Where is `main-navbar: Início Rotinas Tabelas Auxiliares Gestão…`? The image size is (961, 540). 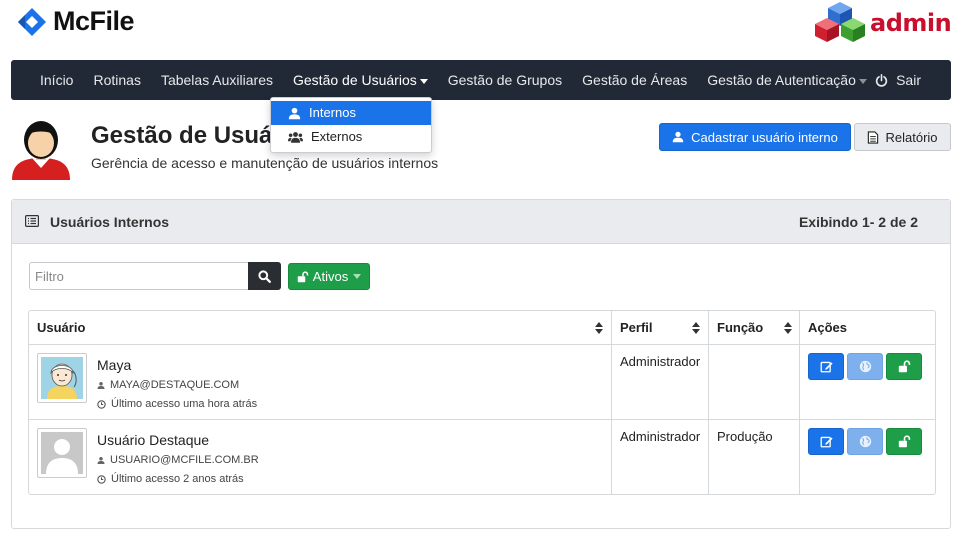 main-navbar: Início Rotinas Tabelas Auxiliares Gestão… is located at coordinates (481, 80).